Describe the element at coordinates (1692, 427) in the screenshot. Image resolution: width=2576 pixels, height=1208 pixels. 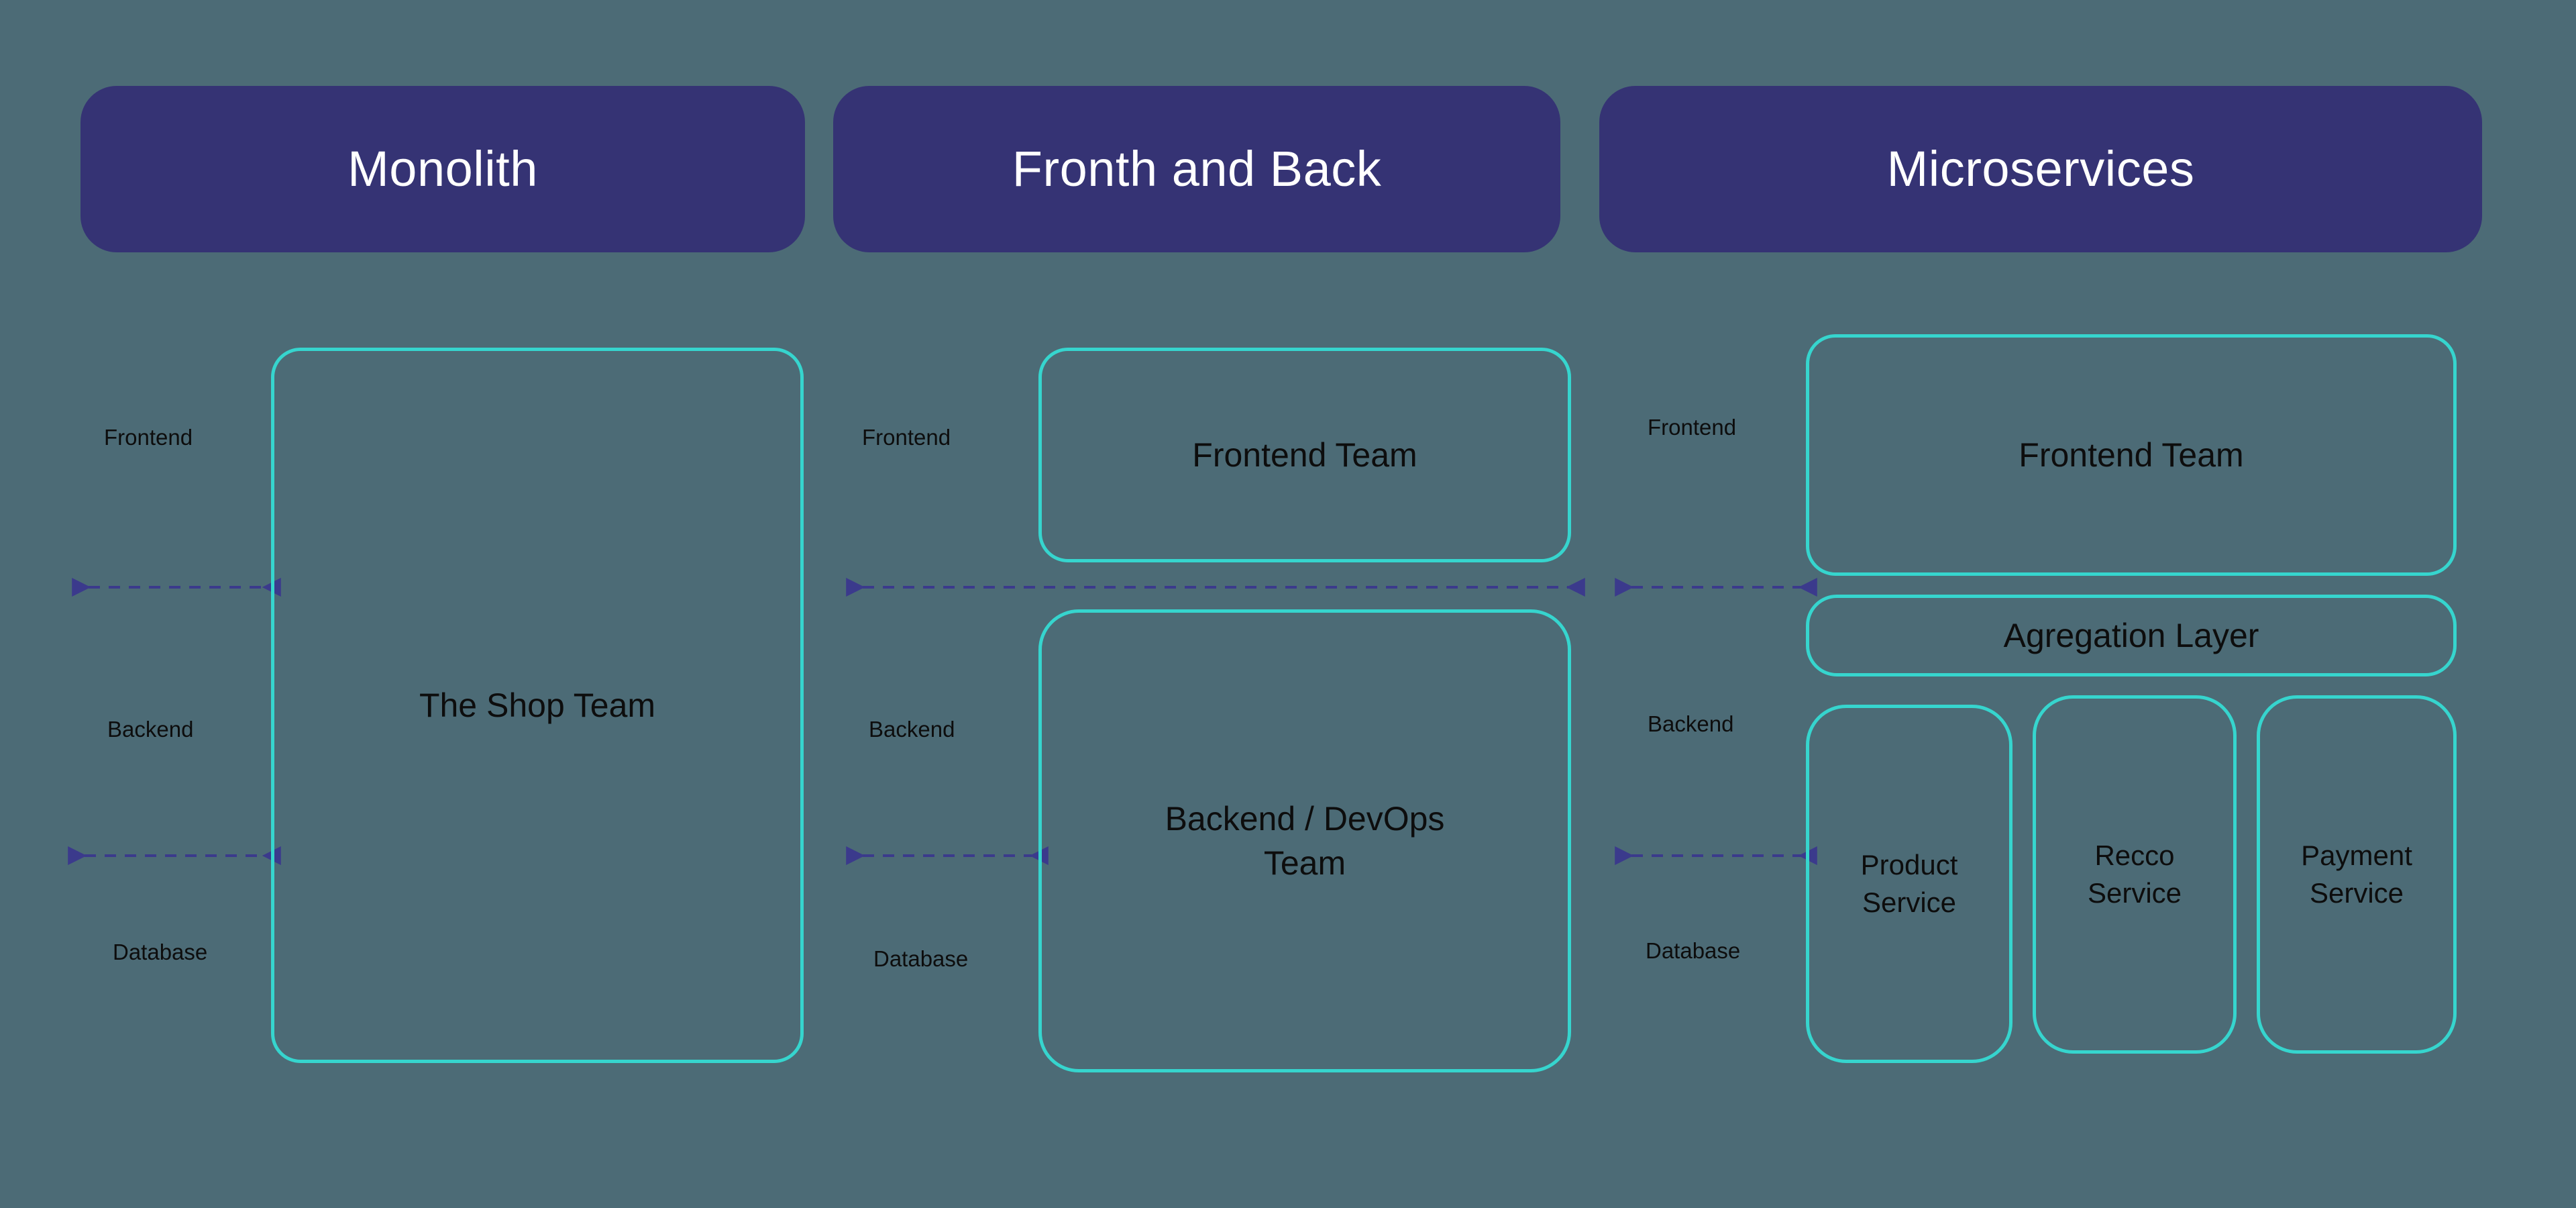
I see `axis-label-frontend-col3: Frontend` at that location.